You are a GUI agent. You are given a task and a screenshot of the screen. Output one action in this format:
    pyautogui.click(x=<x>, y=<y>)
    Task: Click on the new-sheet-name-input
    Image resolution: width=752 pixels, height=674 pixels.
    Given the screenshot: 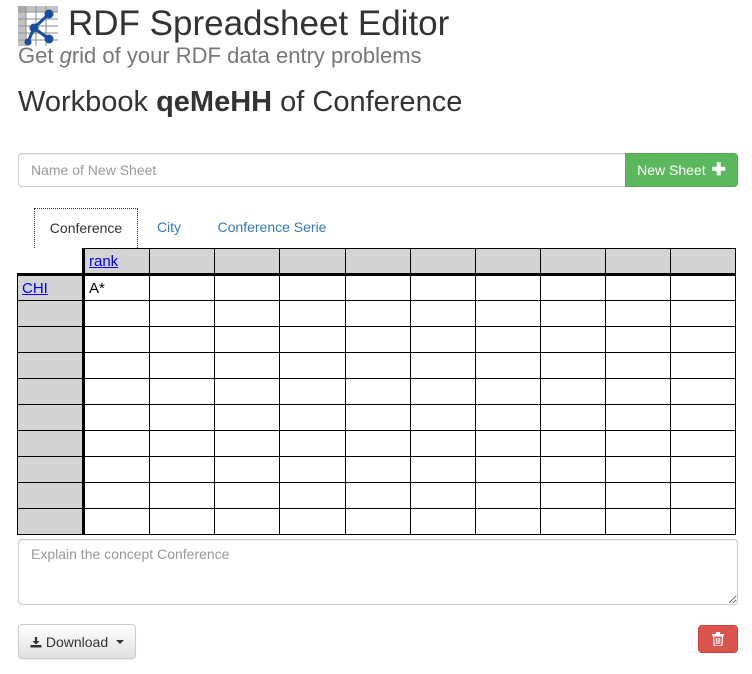 What is the action you would take?
    pyautogui.click(x=322, y=170)
    